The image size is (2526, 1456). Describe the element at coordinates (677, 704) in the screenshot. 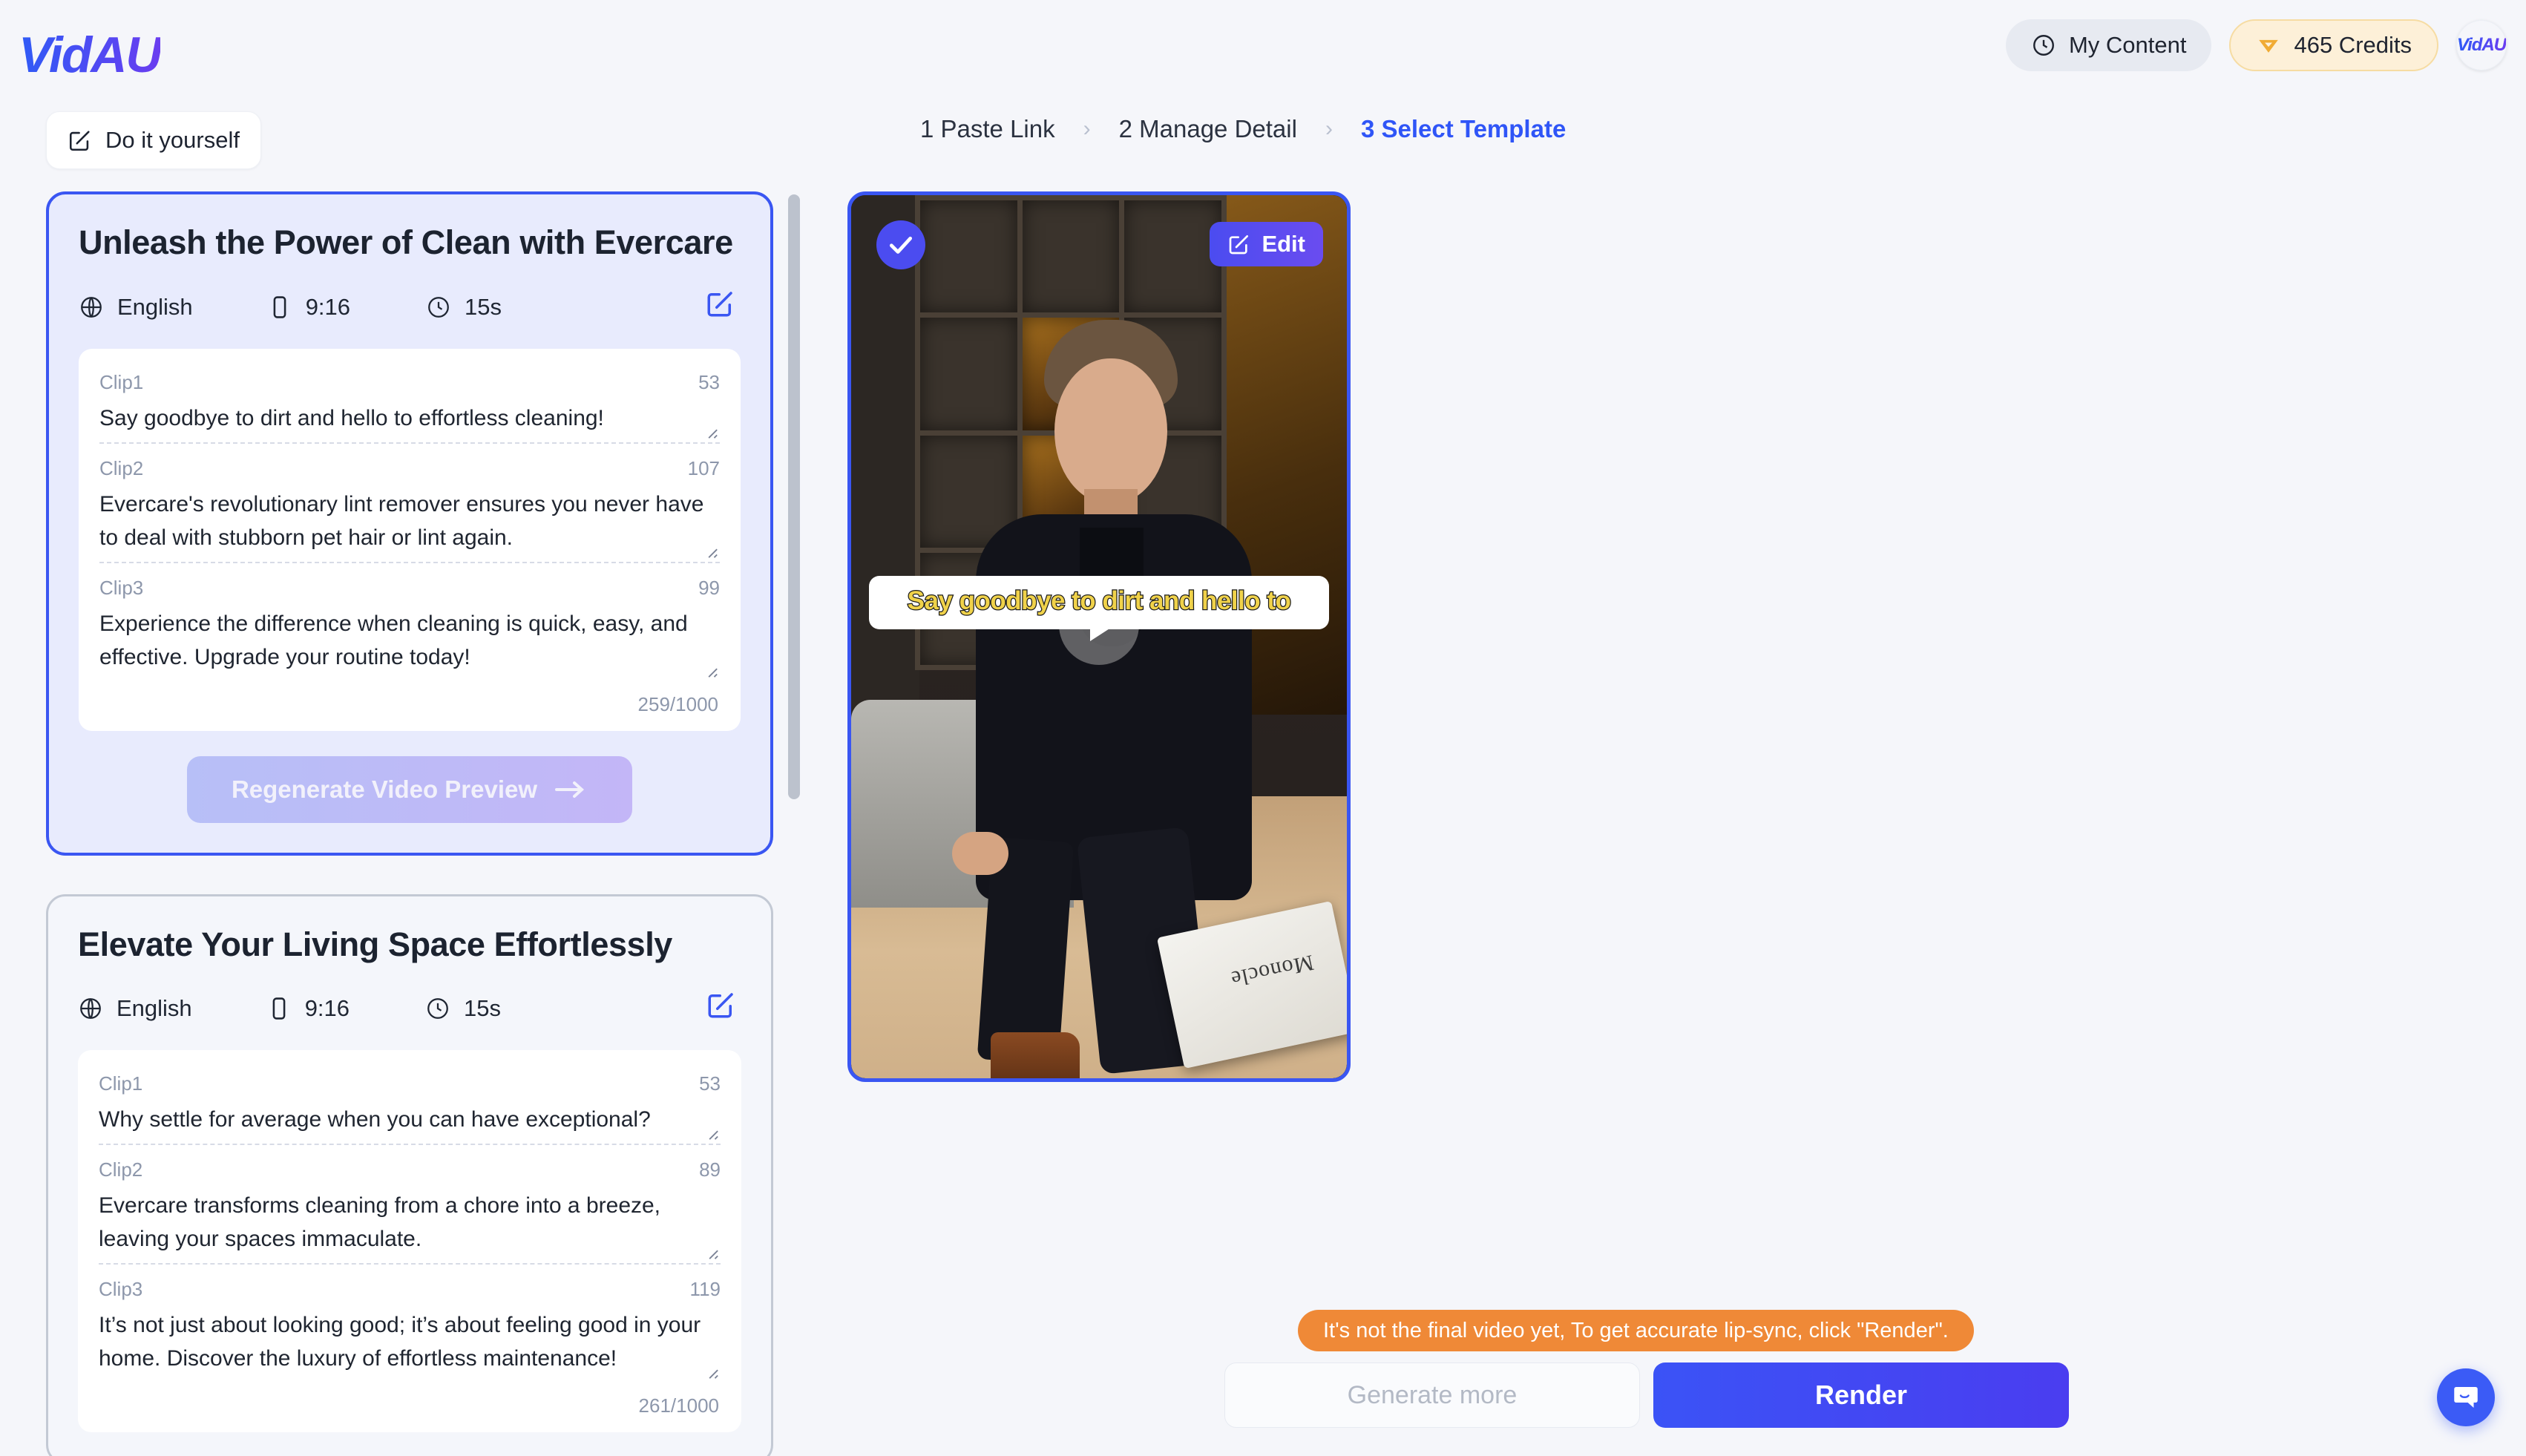

I see `total-char-counter: 259/1000` at that location.